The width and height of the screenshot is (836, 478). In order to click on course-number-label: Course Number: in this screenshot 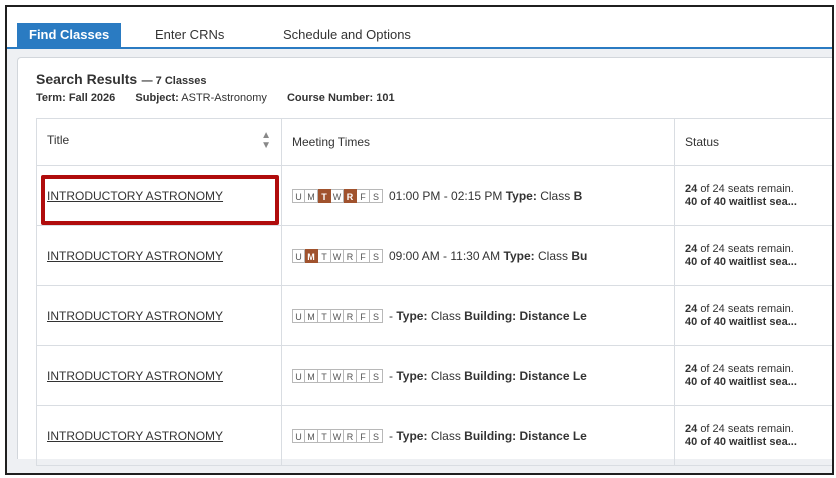, I will do `click(330, 98)`.